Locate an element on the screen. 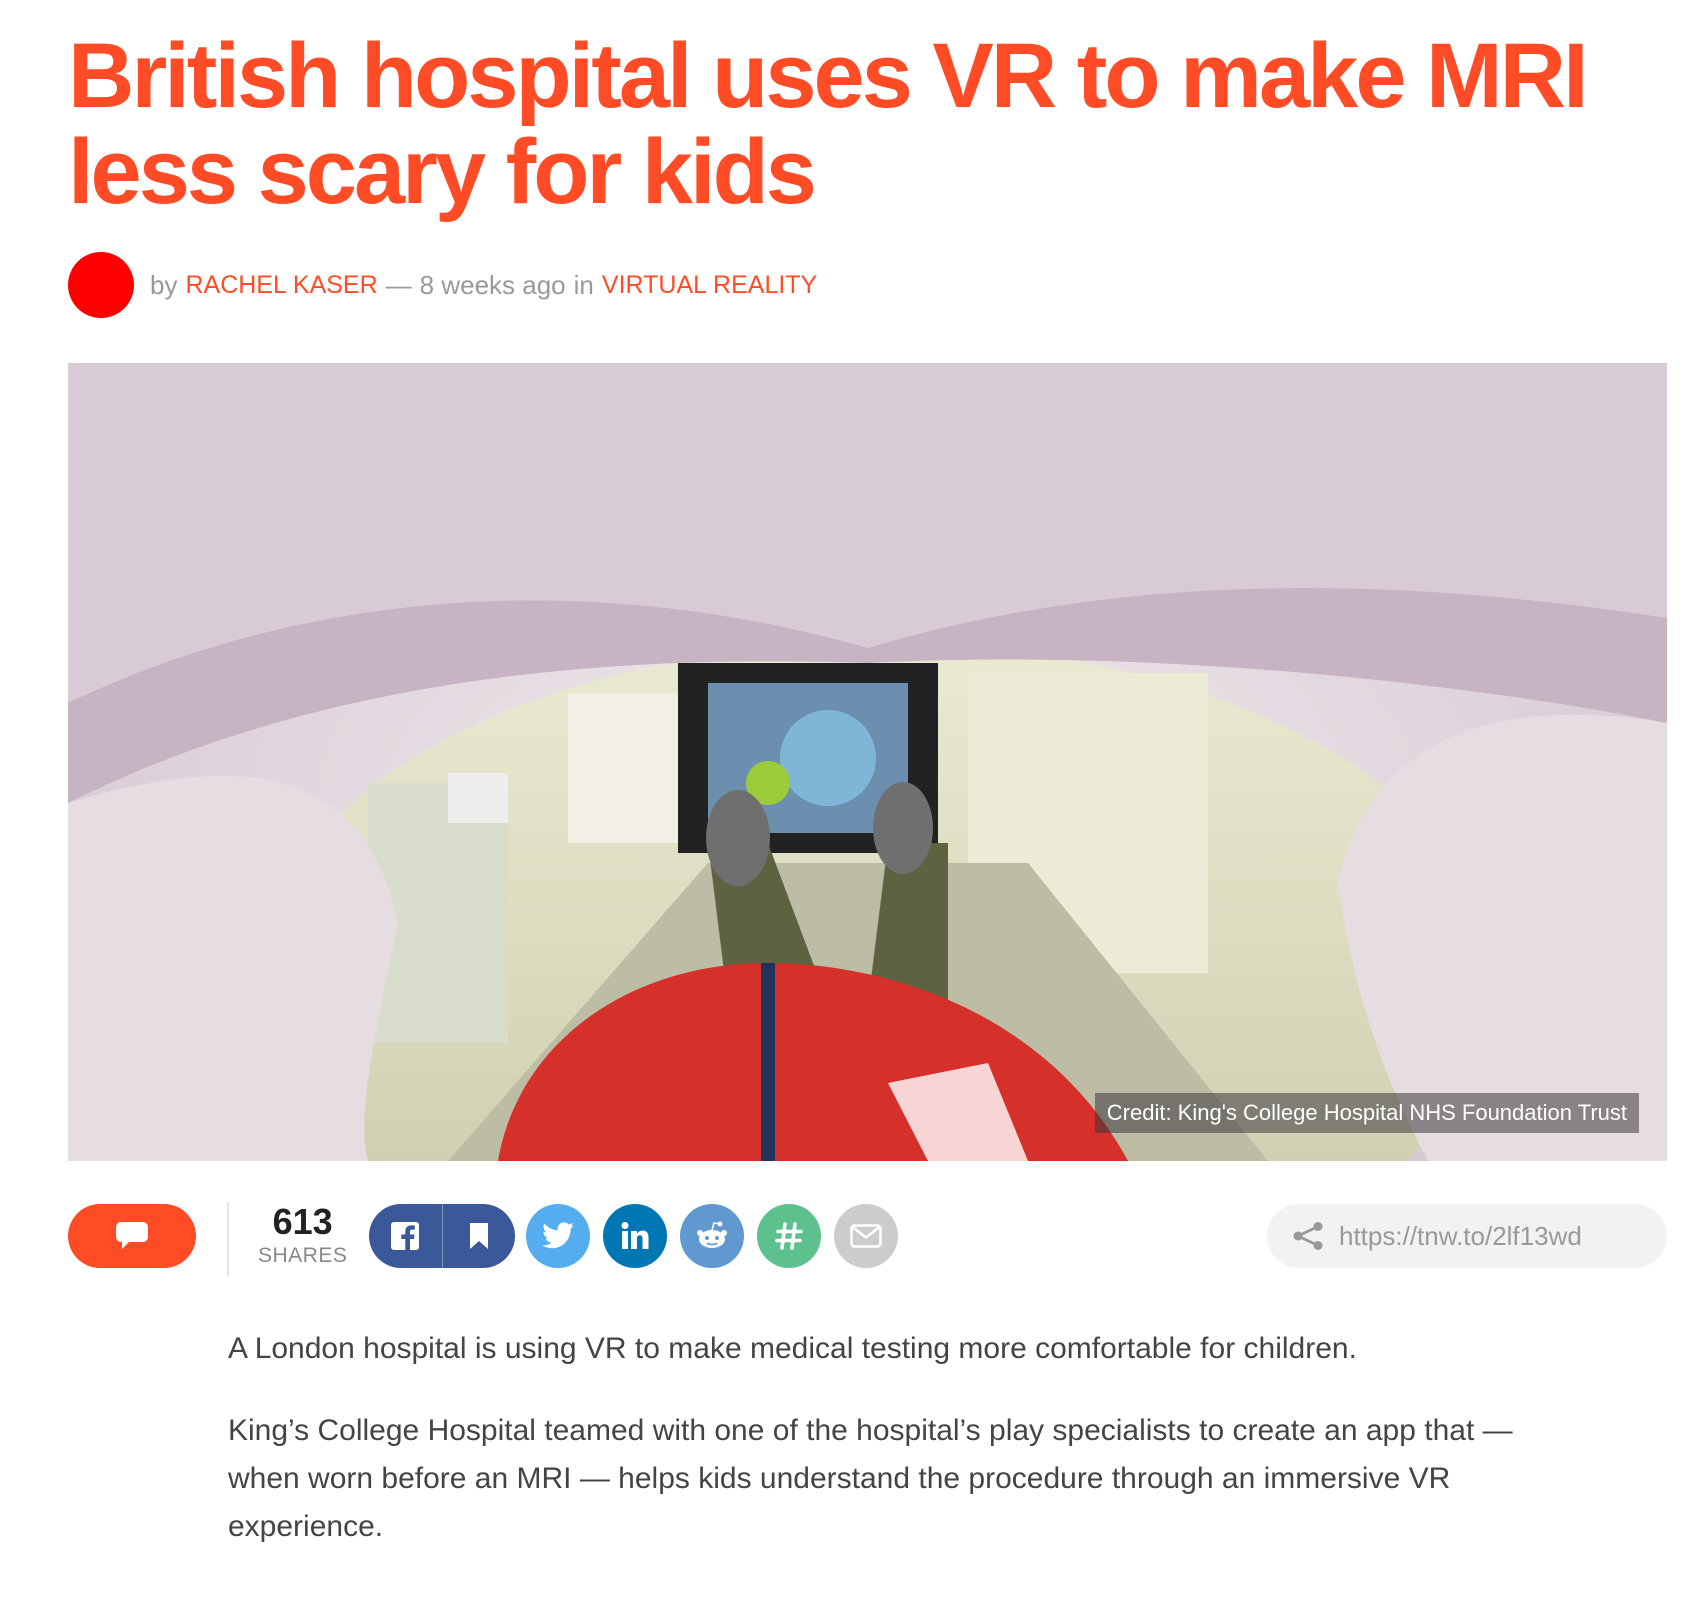  author-link: RACHEL KASER is located at coordinates (281, 285).